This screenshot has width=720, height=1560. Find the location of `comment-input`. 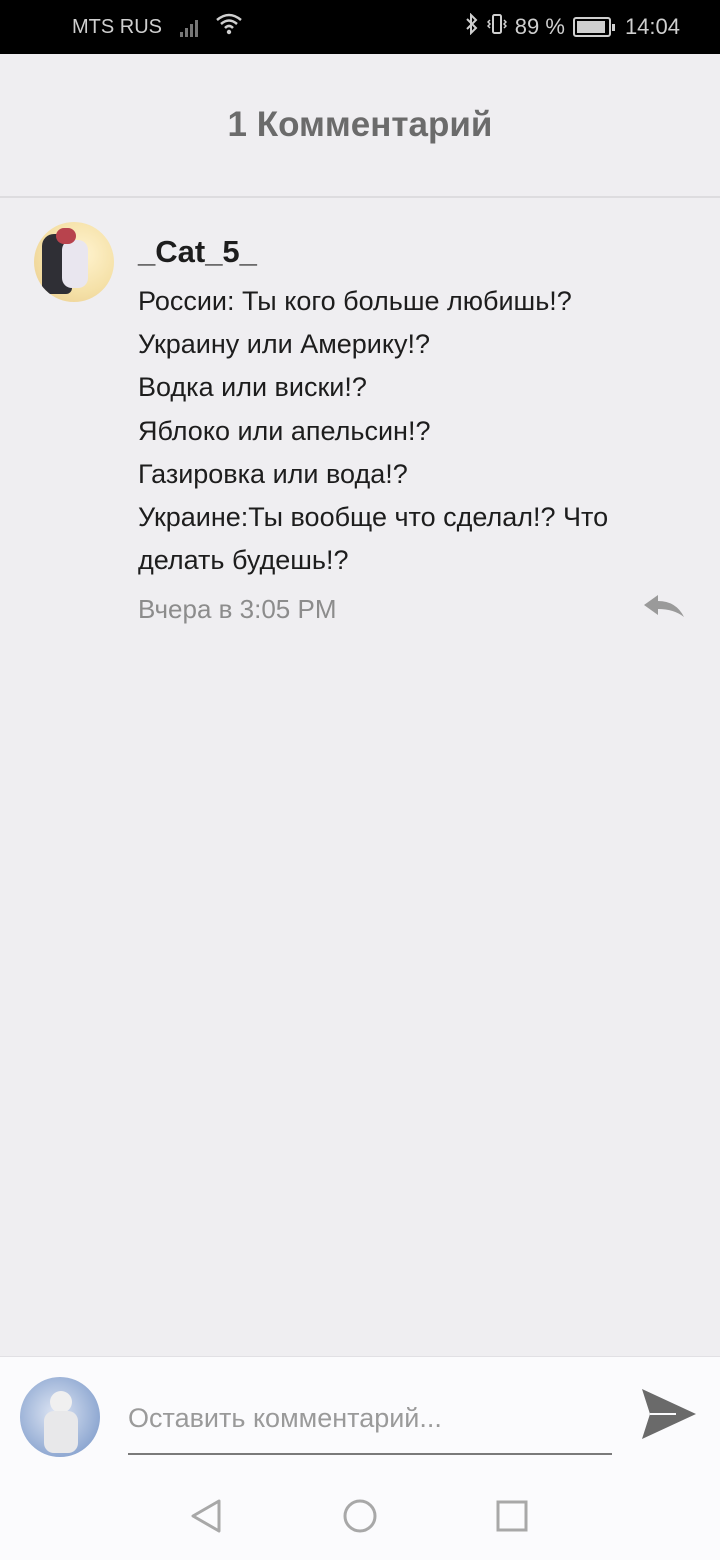

comment-input is located at coordinates (370, 1424).